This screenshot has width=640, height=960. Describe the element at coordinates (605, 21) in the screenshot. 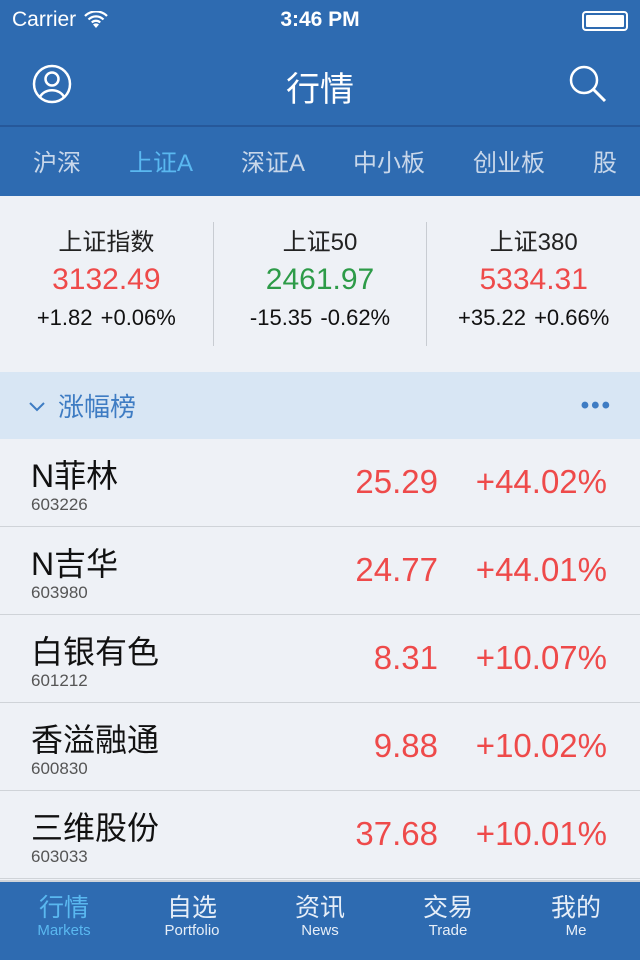

I see `battery-icon` at that location.